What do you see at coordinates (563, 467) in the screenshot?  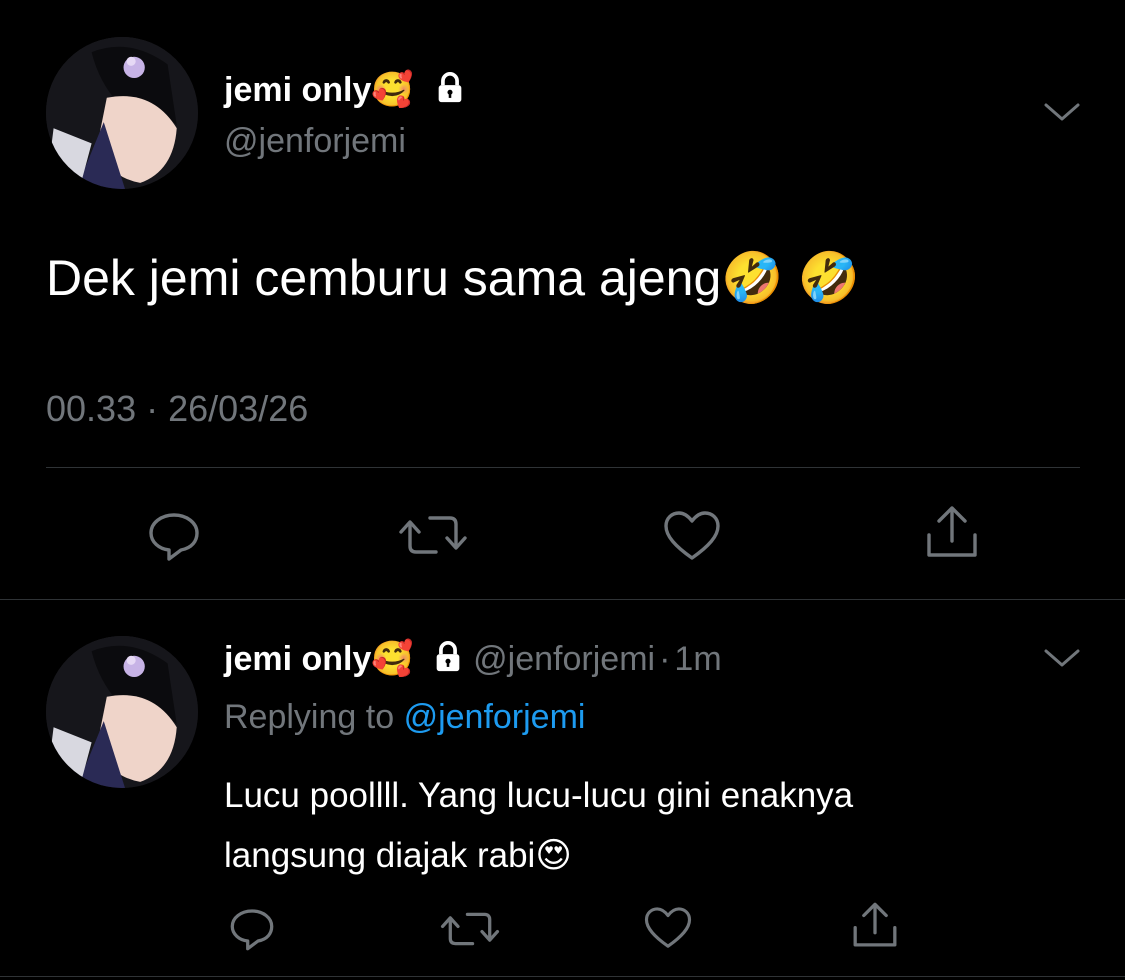 I see `main-divider` at bounding box center [563, 467].